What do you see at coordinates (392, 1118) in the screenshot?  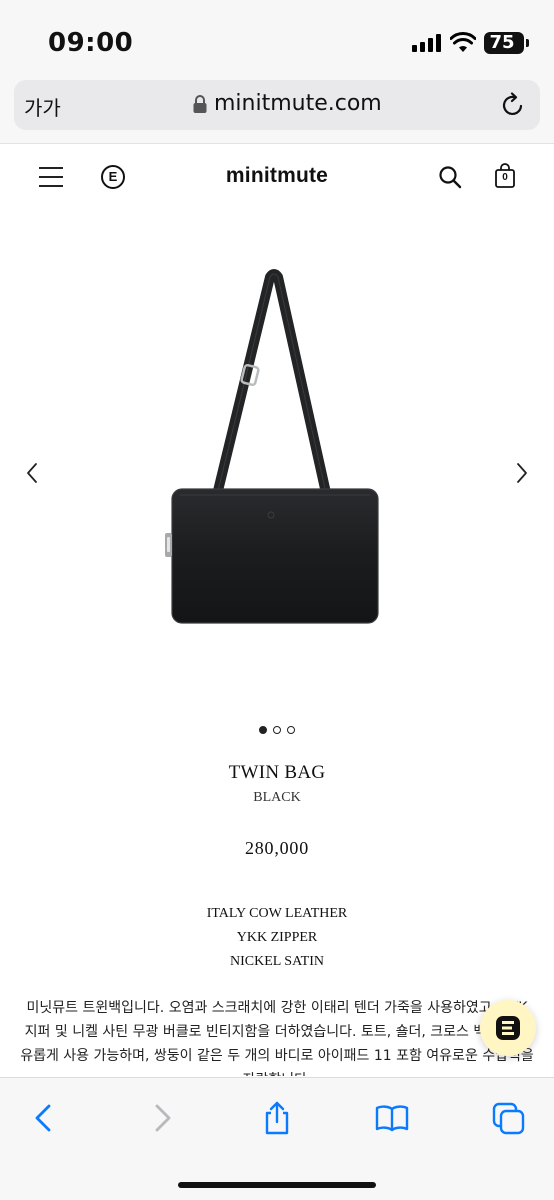 I see `bookmarks-icon` at bounding box center [392, 1118].